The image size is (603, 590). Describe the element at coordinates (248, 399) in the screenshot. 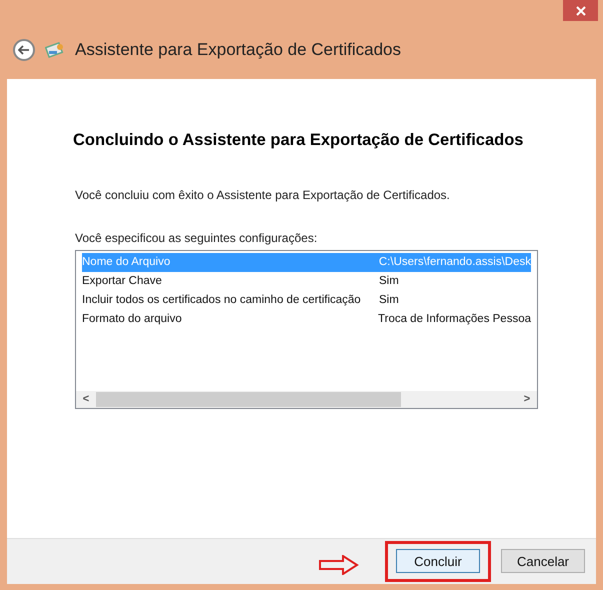

I see `scrollbar-thumb` at that location.